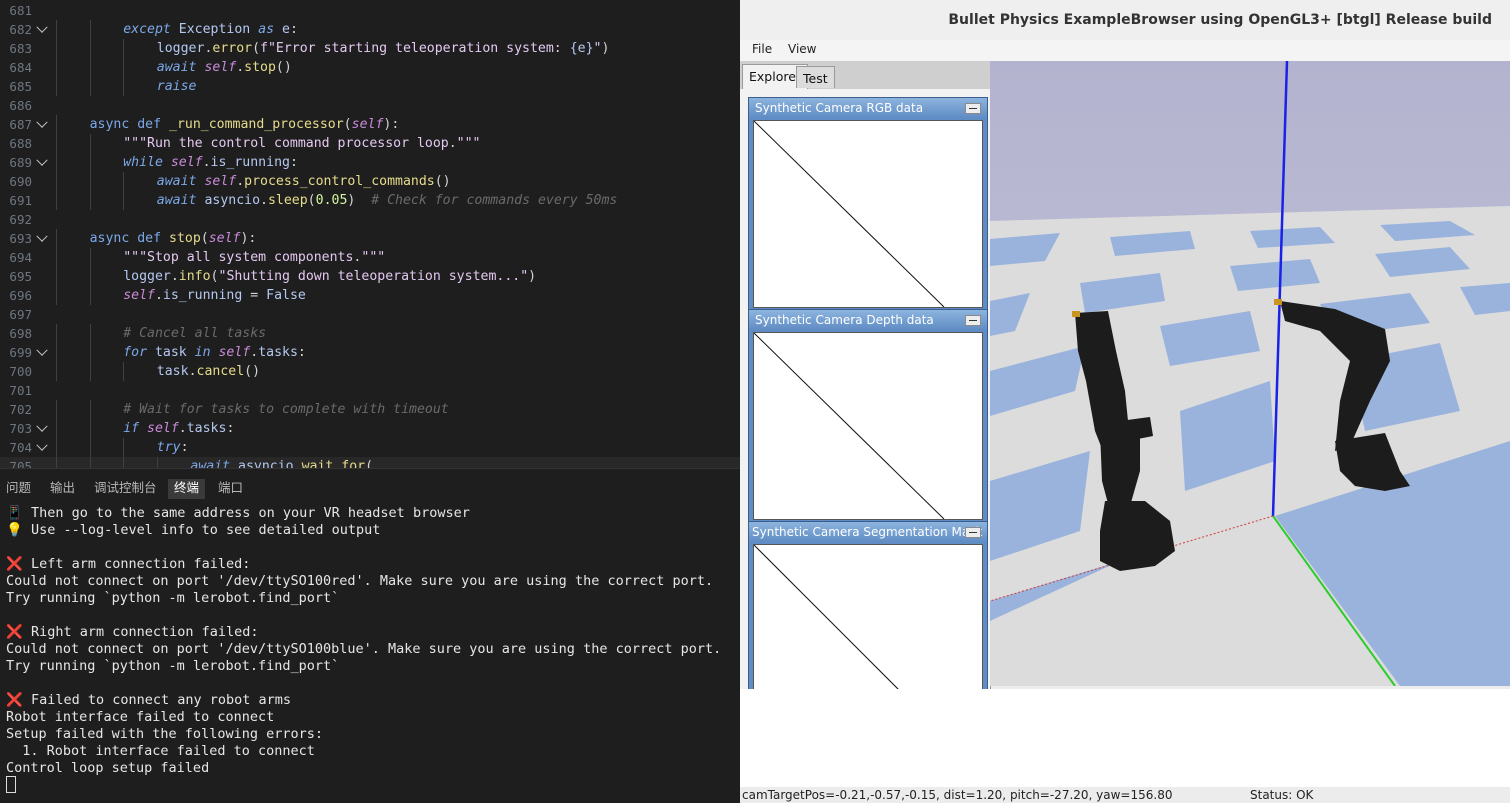  What do you see at coordinates (187, 489) in the screenshot?
I see `tab-terminal: 终端` at bounding box center [187, 489].